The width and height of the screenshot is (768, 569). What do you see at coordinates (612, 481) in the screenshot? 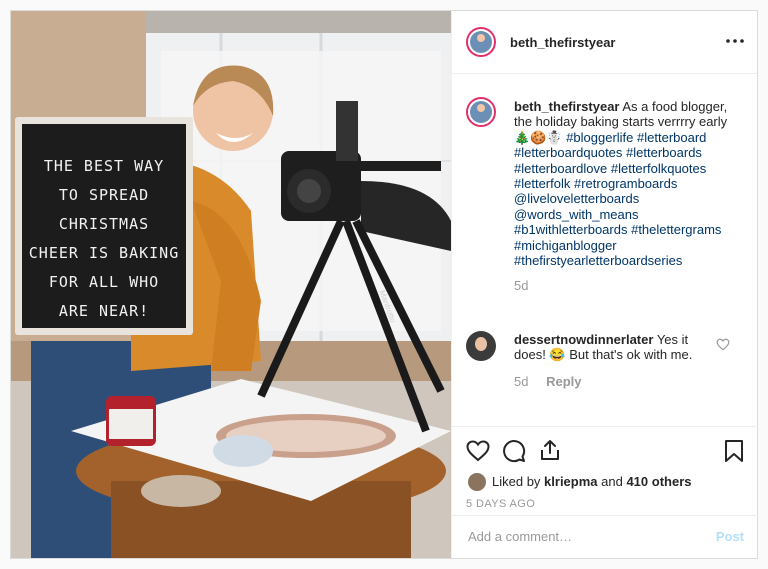
I see `likes-and: and` at bounding box center [612, 481].